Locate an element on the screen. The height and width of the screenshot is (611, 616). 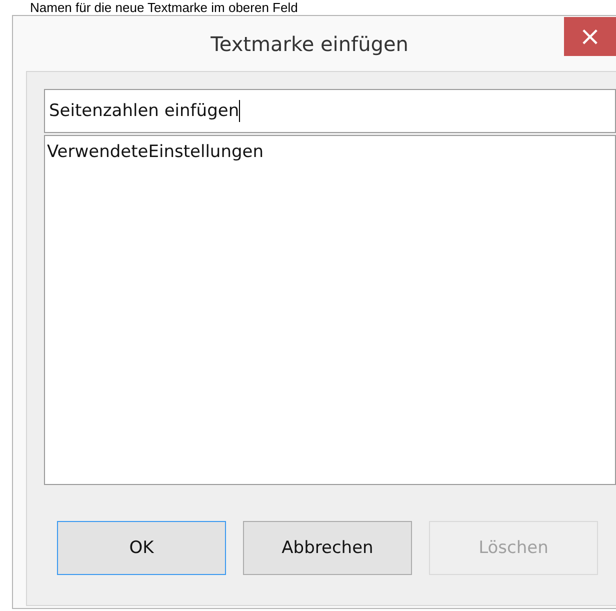
field-value: Seitenzahlen einfügen is located at coordinates (144, 111).